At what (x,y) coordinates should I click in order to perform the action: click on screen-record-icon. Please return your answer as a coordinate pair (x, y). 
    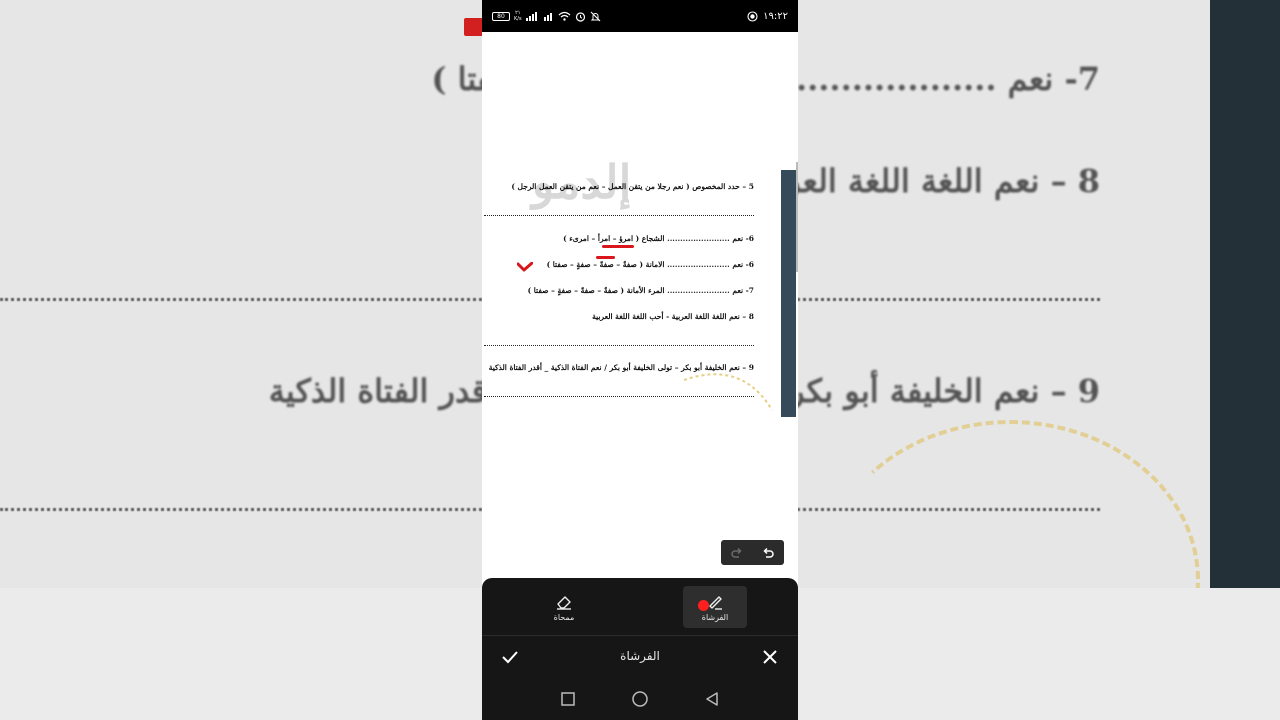
    Looking at the image, I should click on (752, 16).